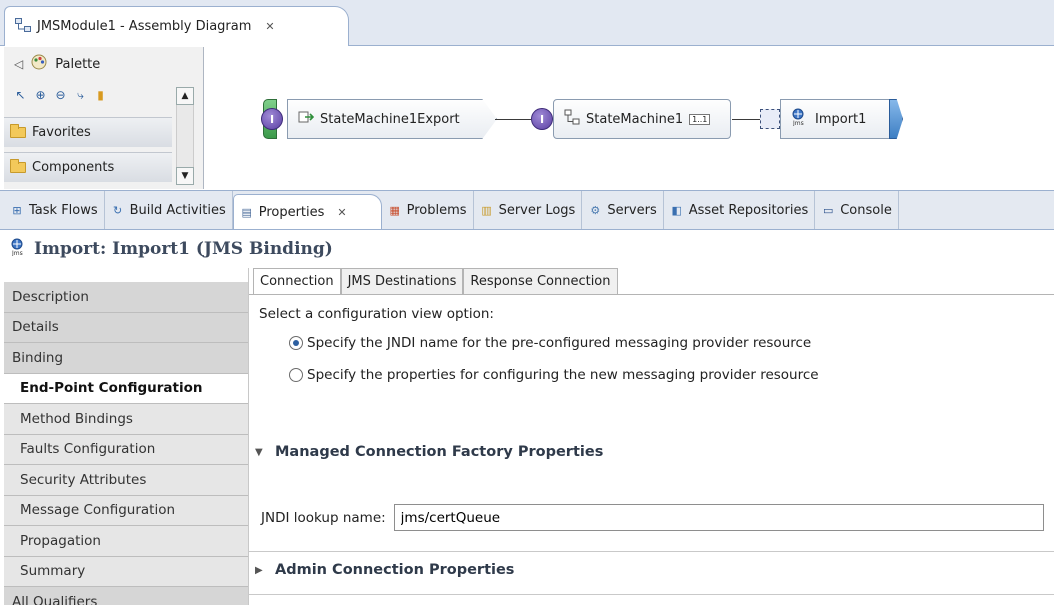  Describe the element at coordinates (61, 132) in the screenshot. I see `drawer-label: Favorites` at that location.